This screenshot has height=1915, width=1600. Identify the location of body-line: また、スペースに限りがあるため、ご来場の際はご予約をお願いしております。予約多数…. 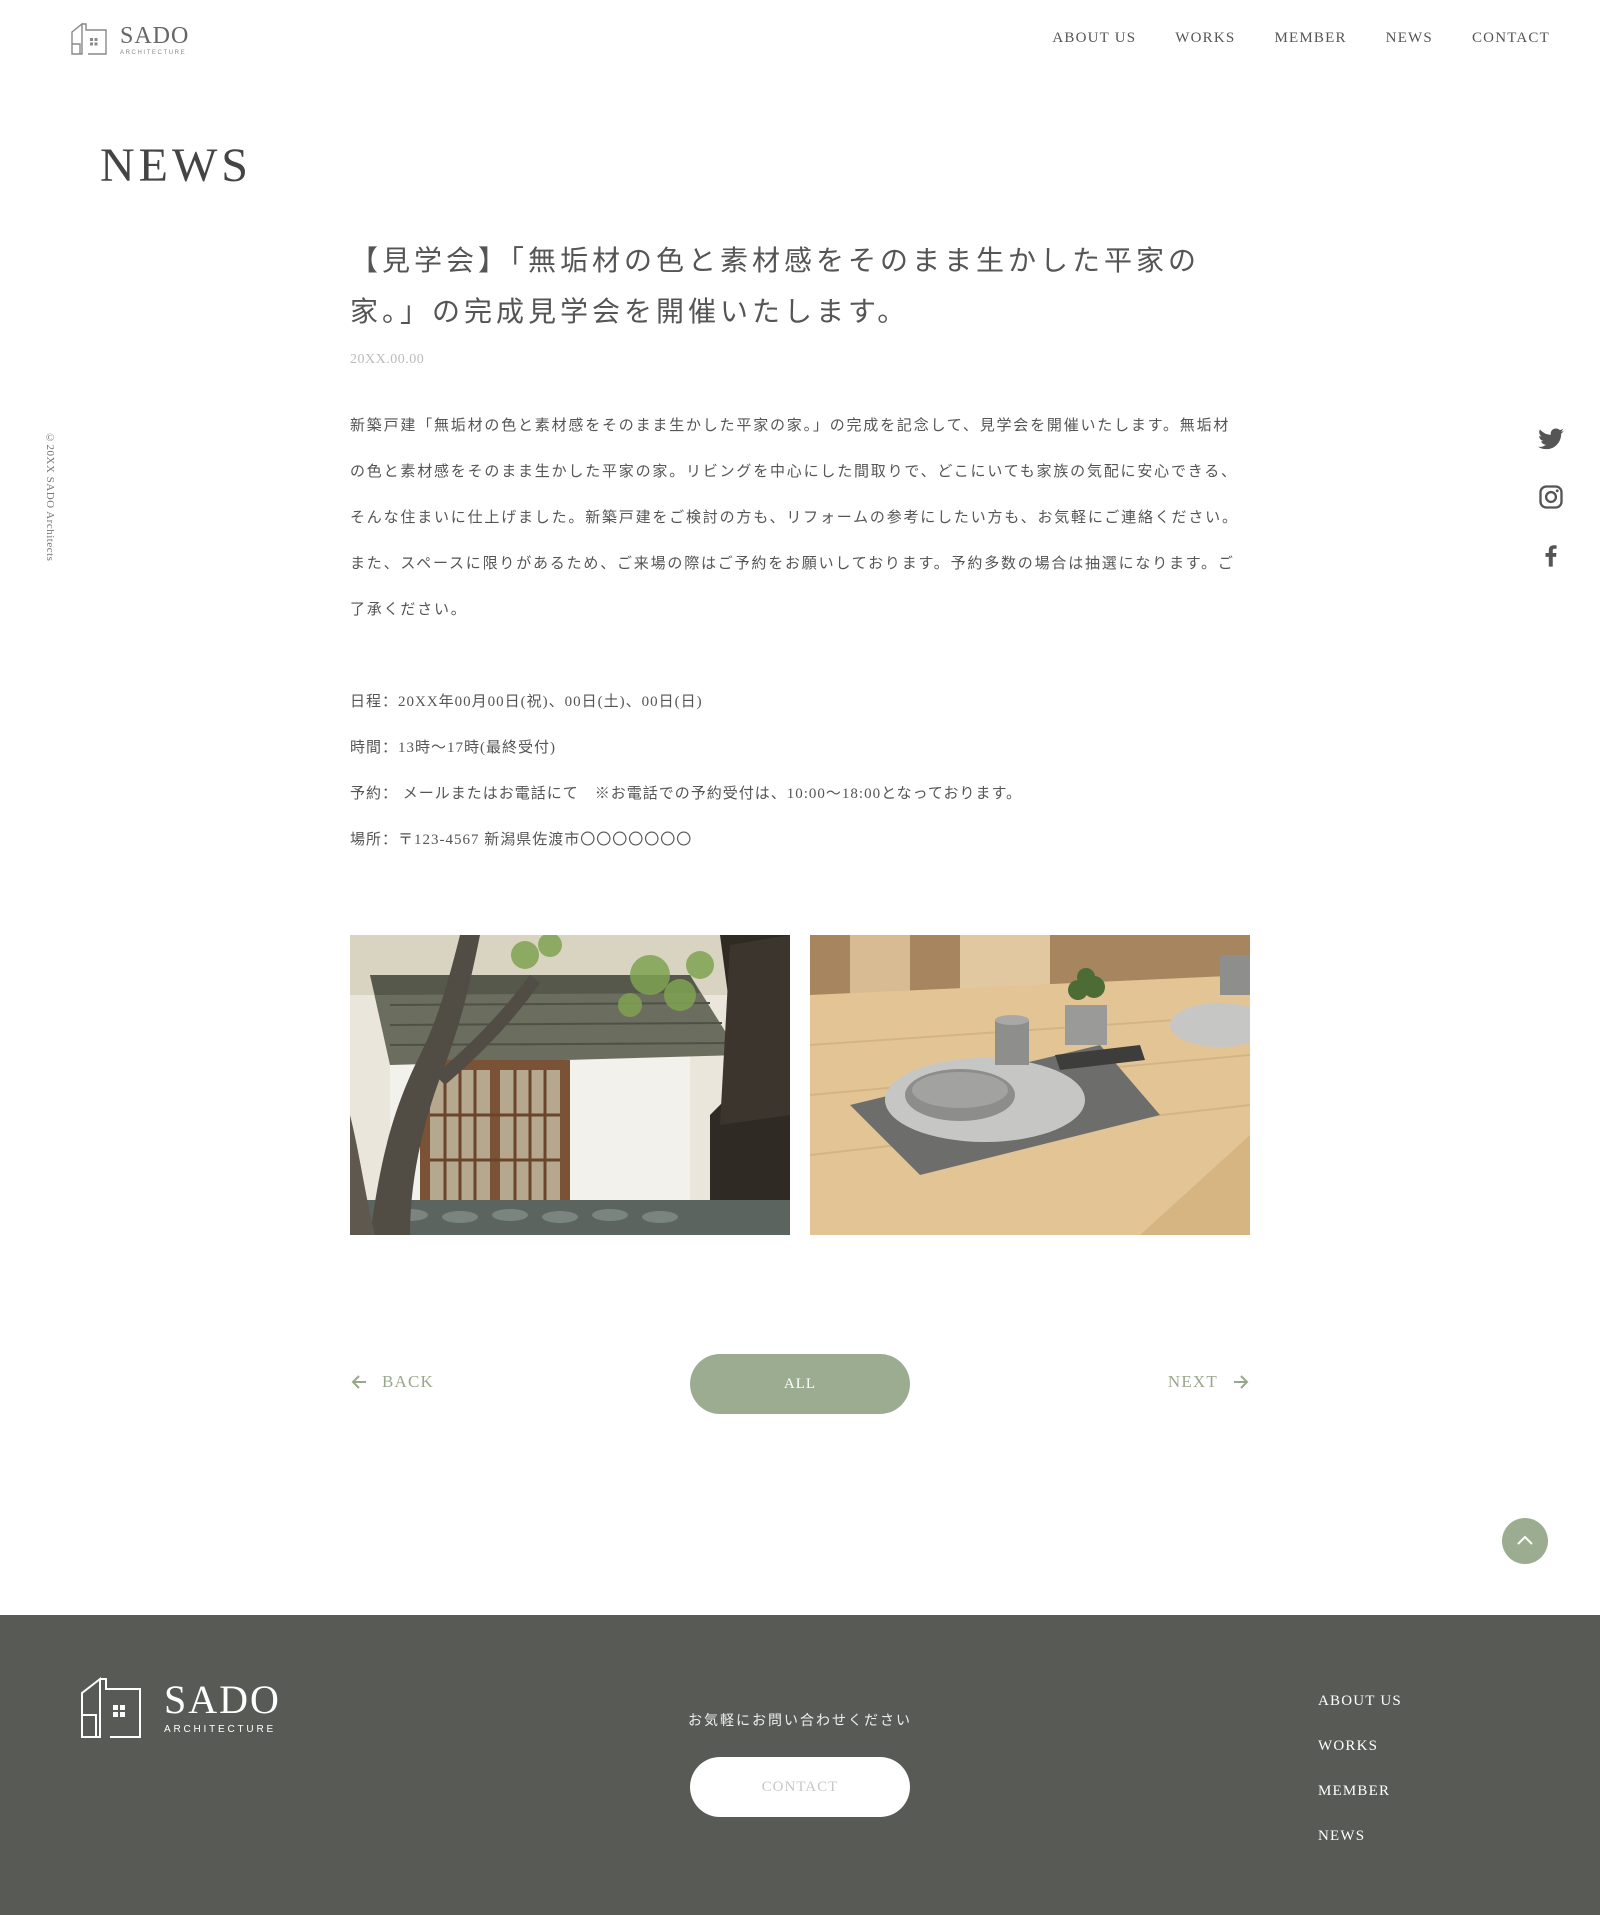
(792, 564).